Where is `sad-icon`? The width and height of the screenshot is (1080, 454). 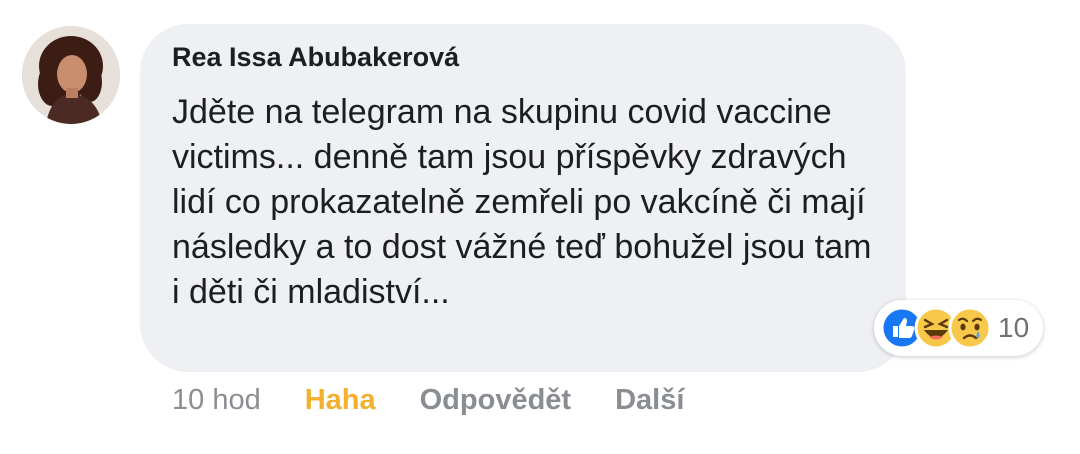
sad-icon is located at coordinates (970, 328).